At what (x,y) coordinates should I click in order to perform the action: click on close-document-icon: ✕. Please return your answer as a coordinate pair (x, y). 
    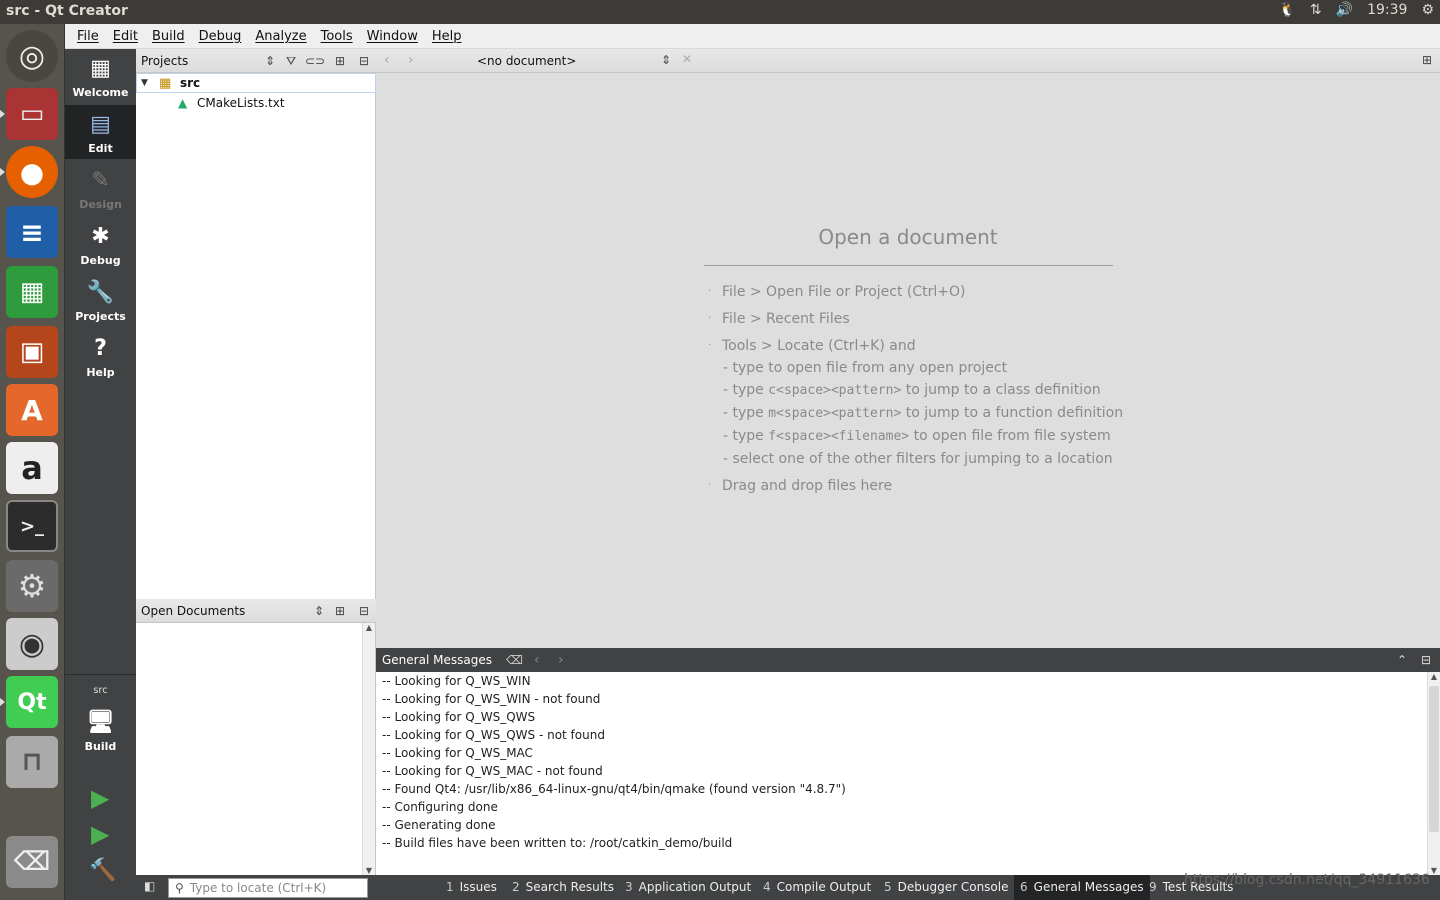
    Looking at the image, I should click on (687, 59).